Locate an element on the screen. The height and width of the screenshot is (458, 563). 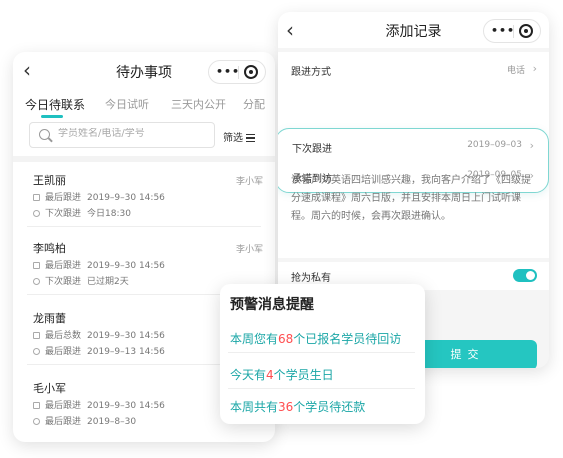
search-icon is located at coordinates (44, 134).